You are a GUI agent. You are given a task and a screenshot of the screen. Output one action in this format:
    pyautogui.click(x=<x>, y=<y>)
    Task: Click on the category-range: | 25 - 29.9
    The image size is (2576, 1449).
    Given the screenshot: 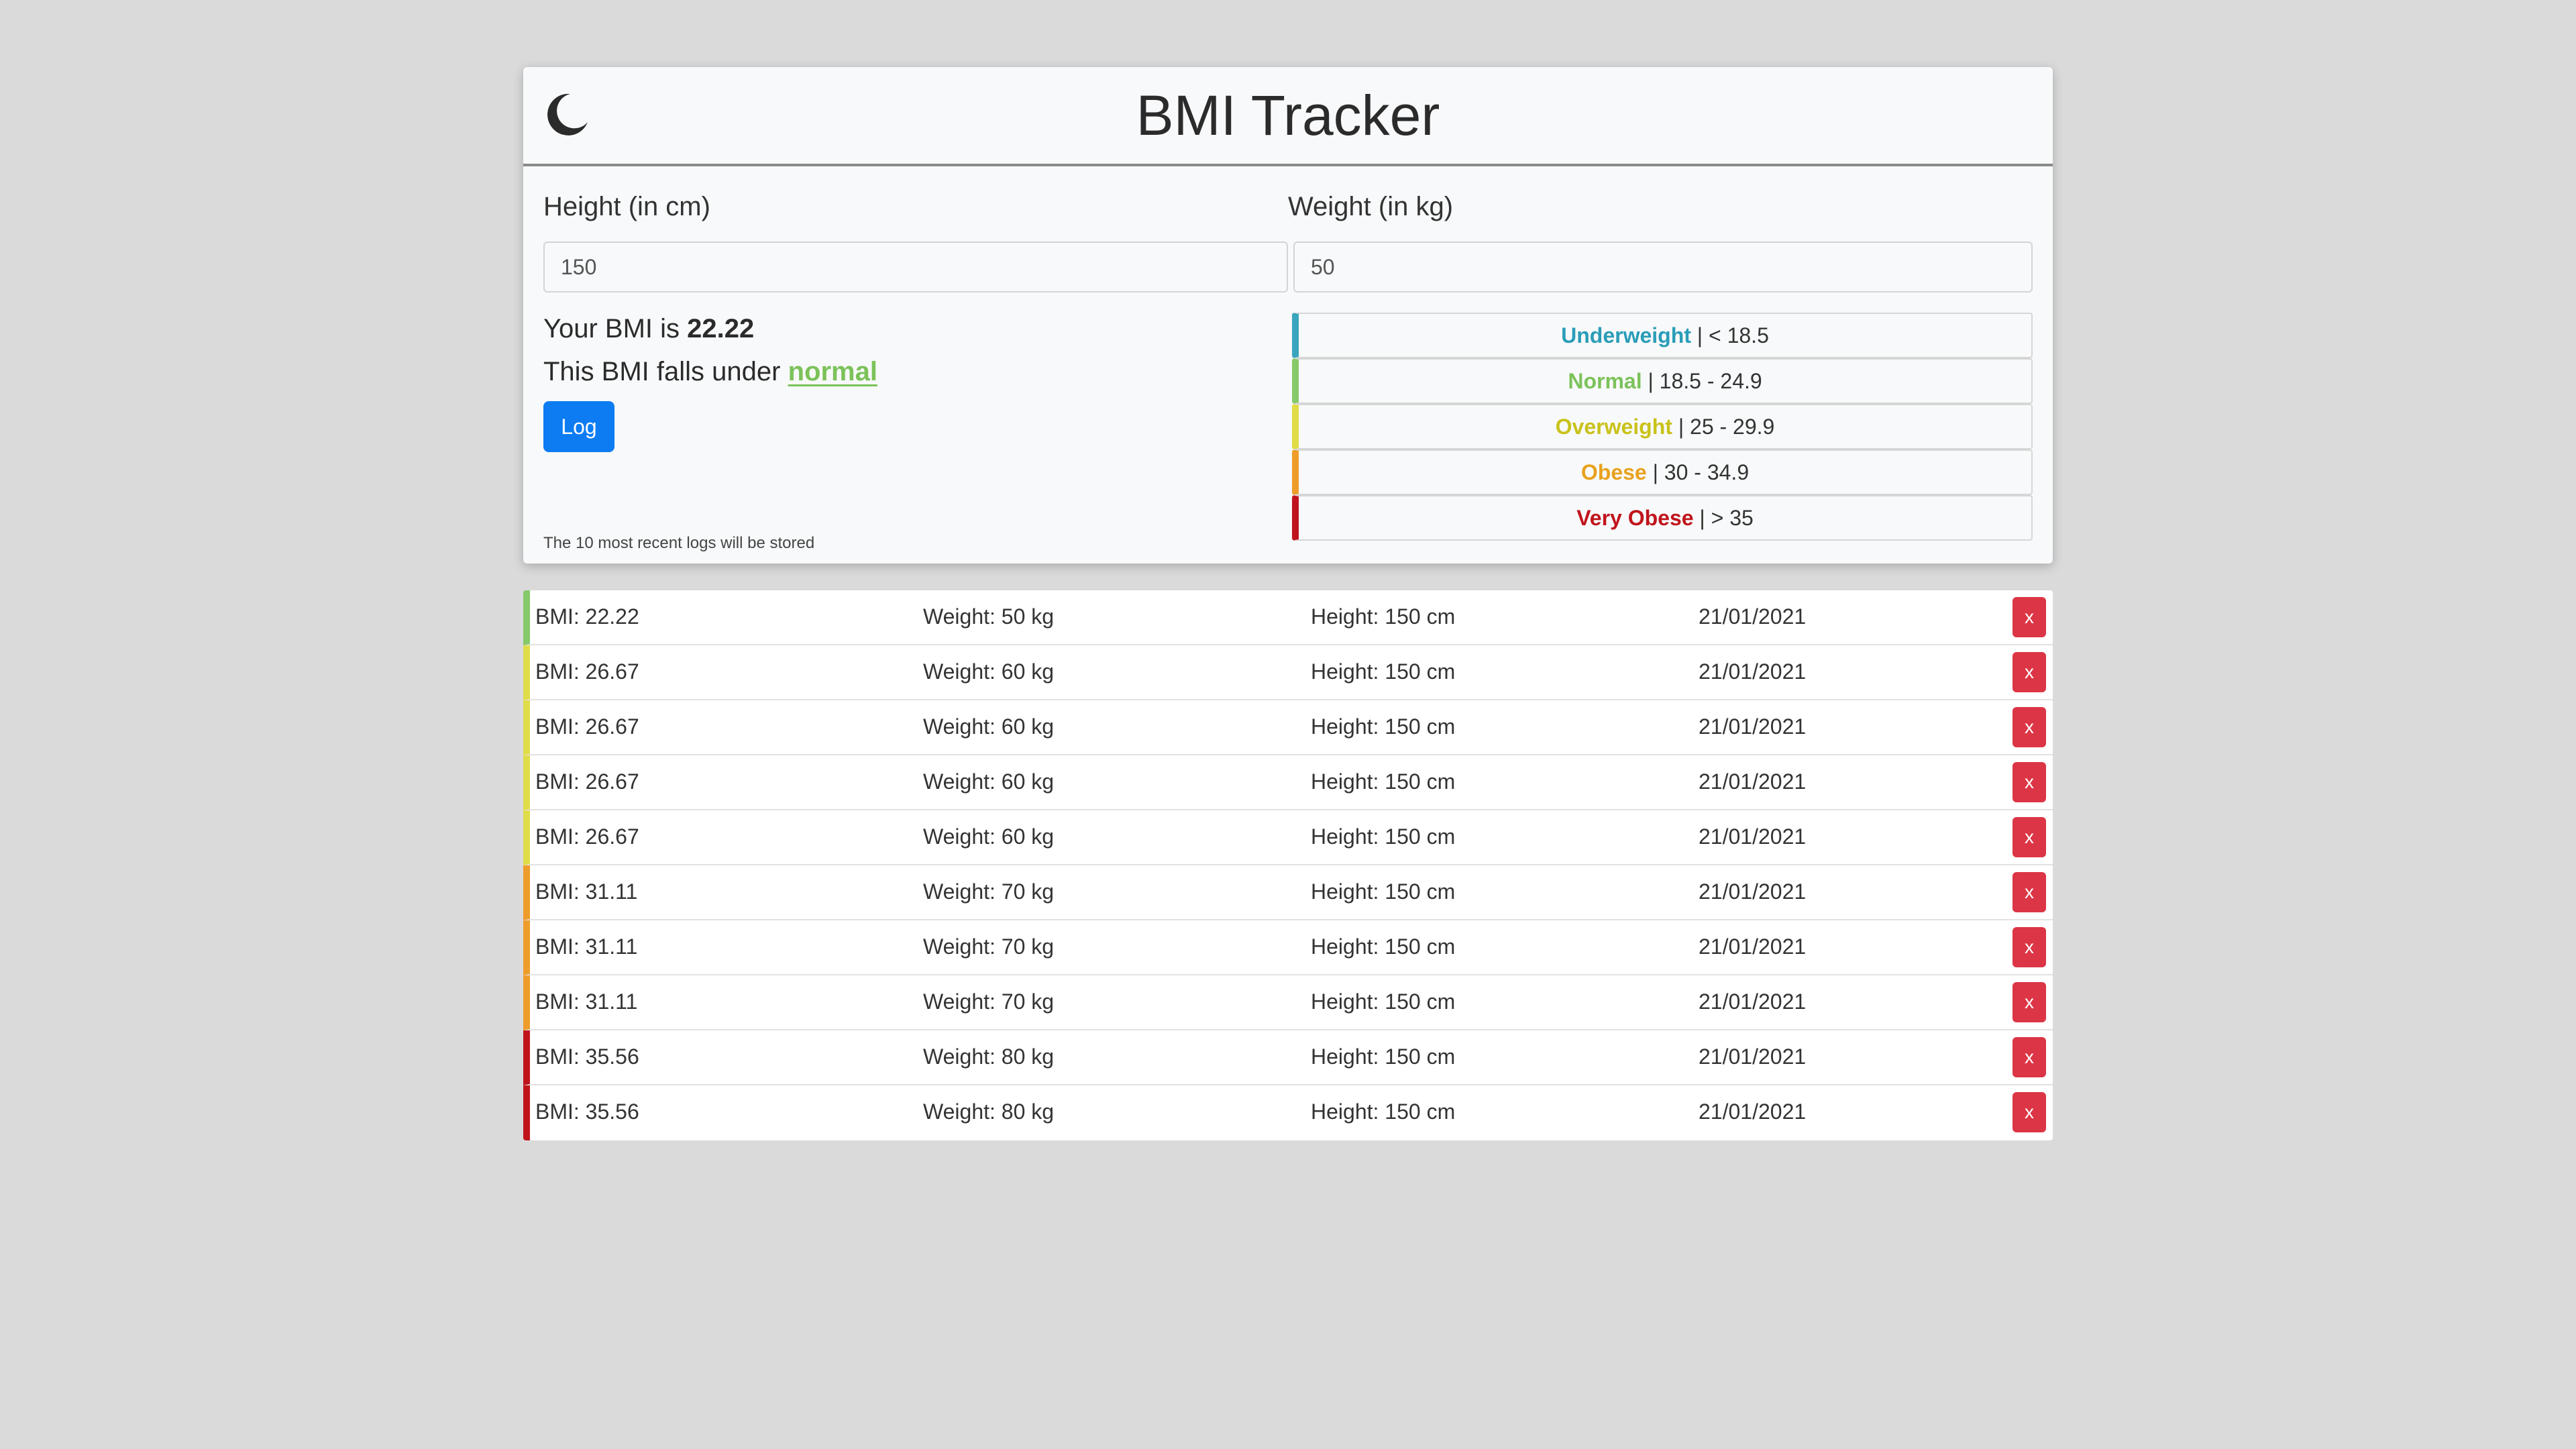 What is the action you would take?
    pyautogui.click(x=1723, y=427)
    